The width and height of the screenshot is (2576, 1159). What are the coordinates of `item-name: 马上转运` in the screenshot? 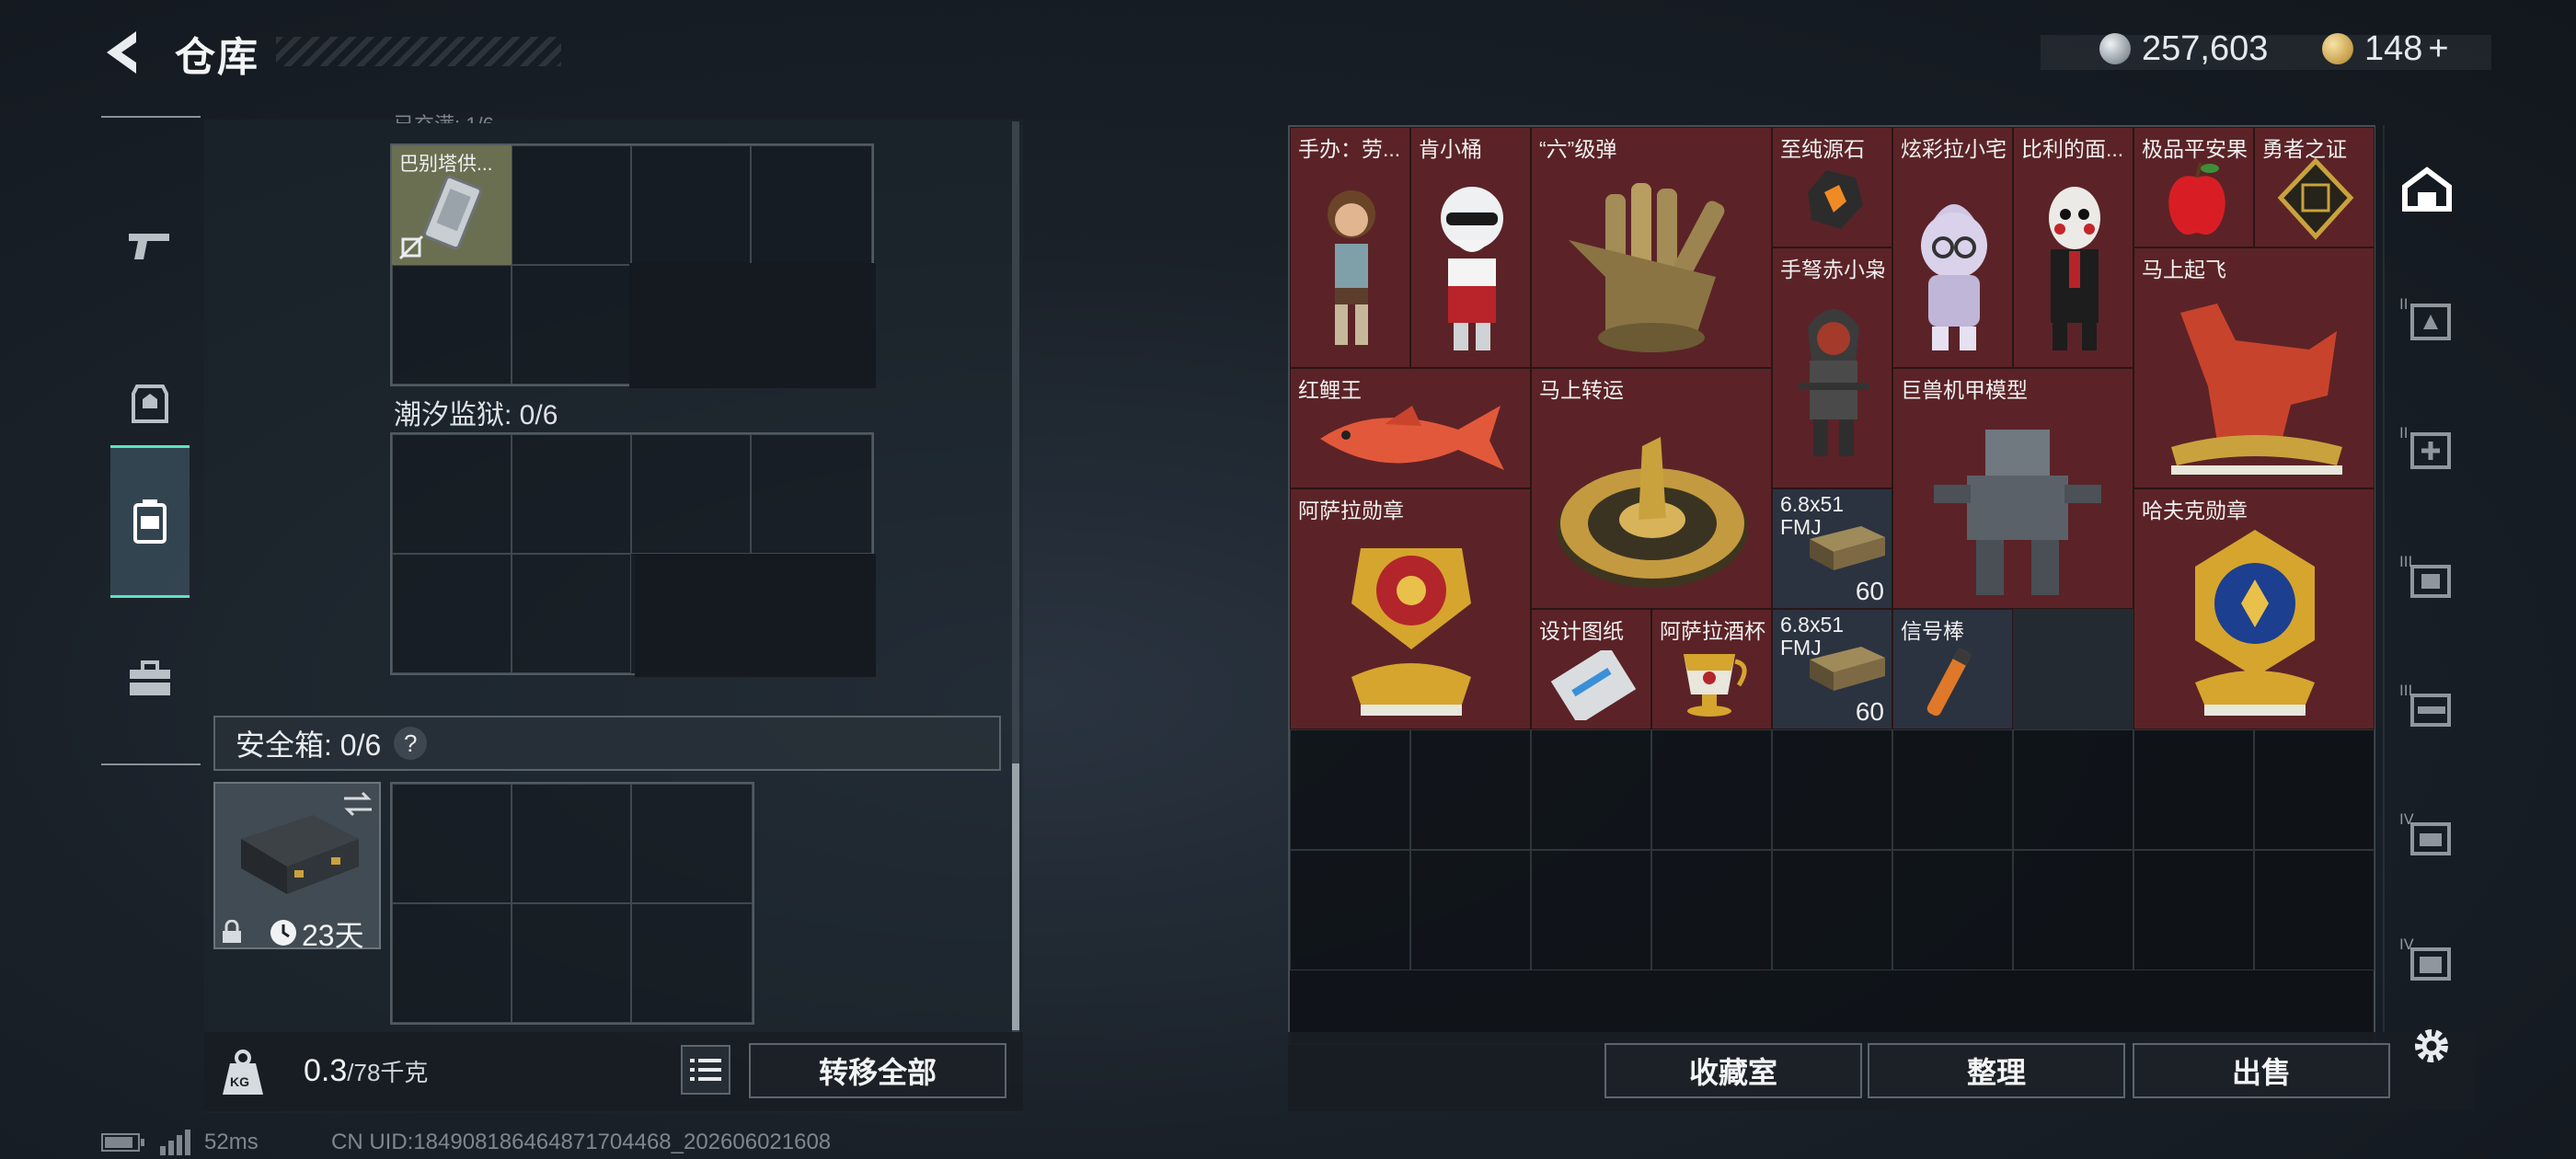 It's located at (1581, 390).